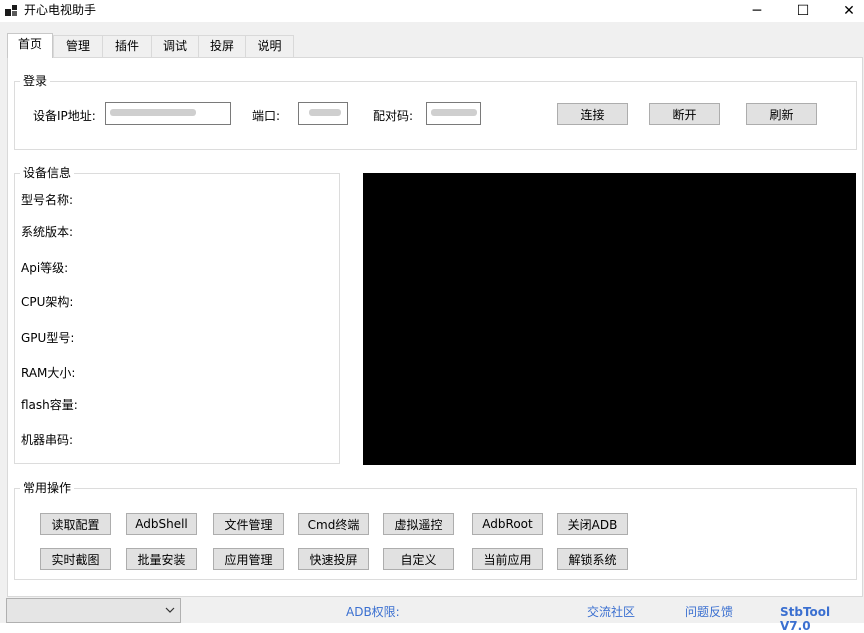  I want to click on tab-home: 首页, so click(30, 45).